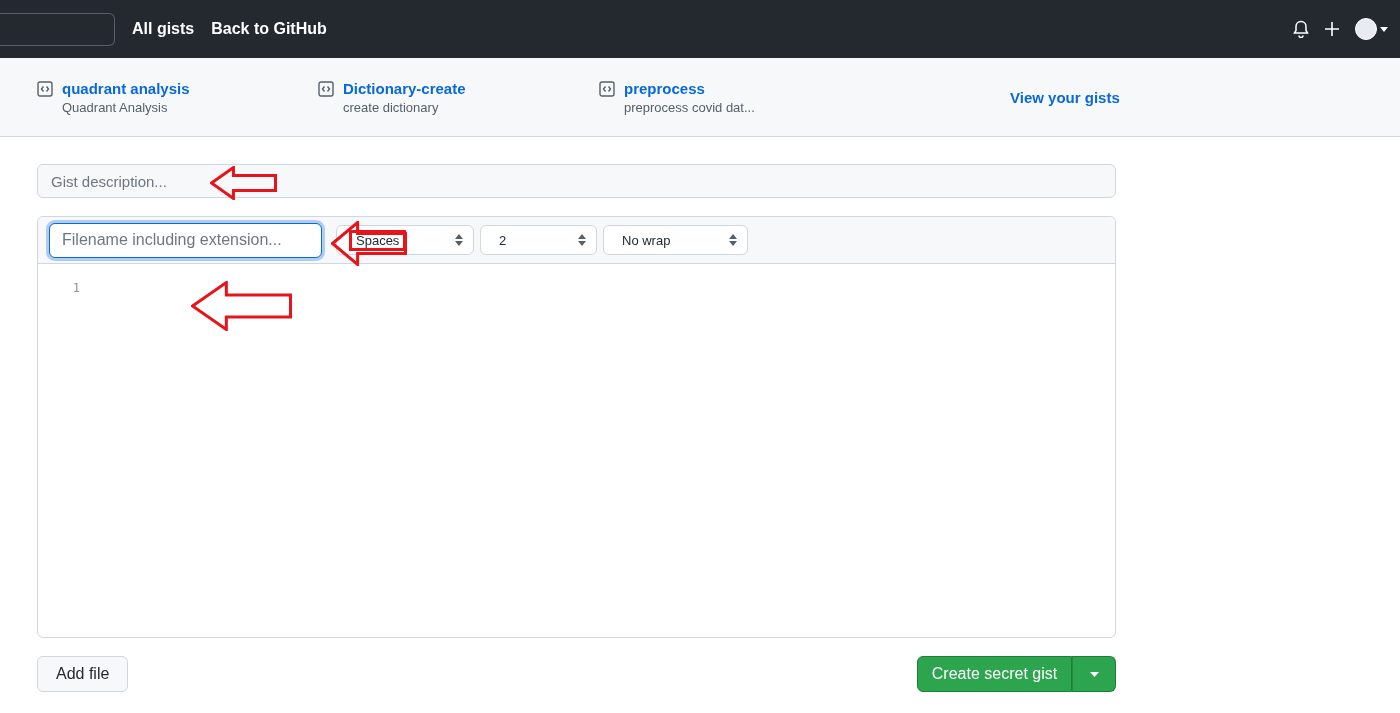  Describe the element at coordinates (243, 183) in the screenshot. I see `annotation-arrow` at that location.